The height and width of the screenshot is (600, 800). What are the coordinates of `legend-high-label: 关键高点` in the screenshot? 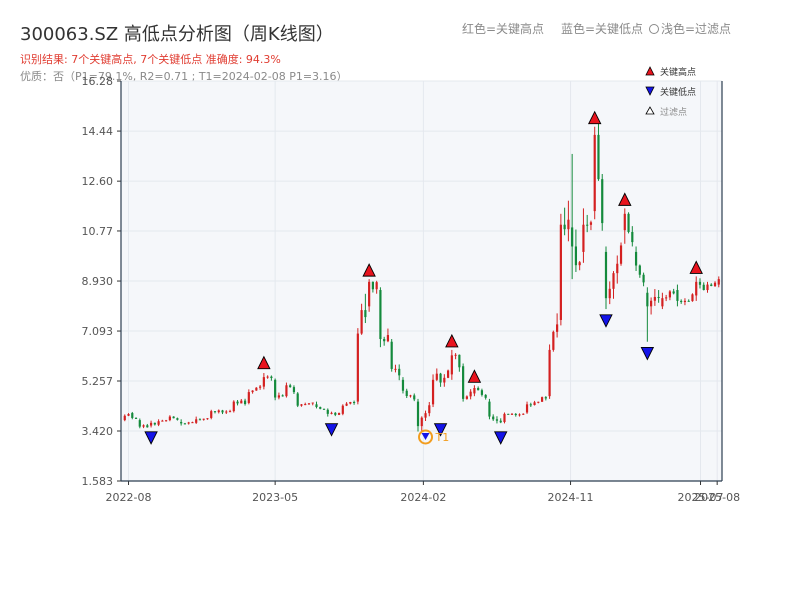 It's located at (678, 72).